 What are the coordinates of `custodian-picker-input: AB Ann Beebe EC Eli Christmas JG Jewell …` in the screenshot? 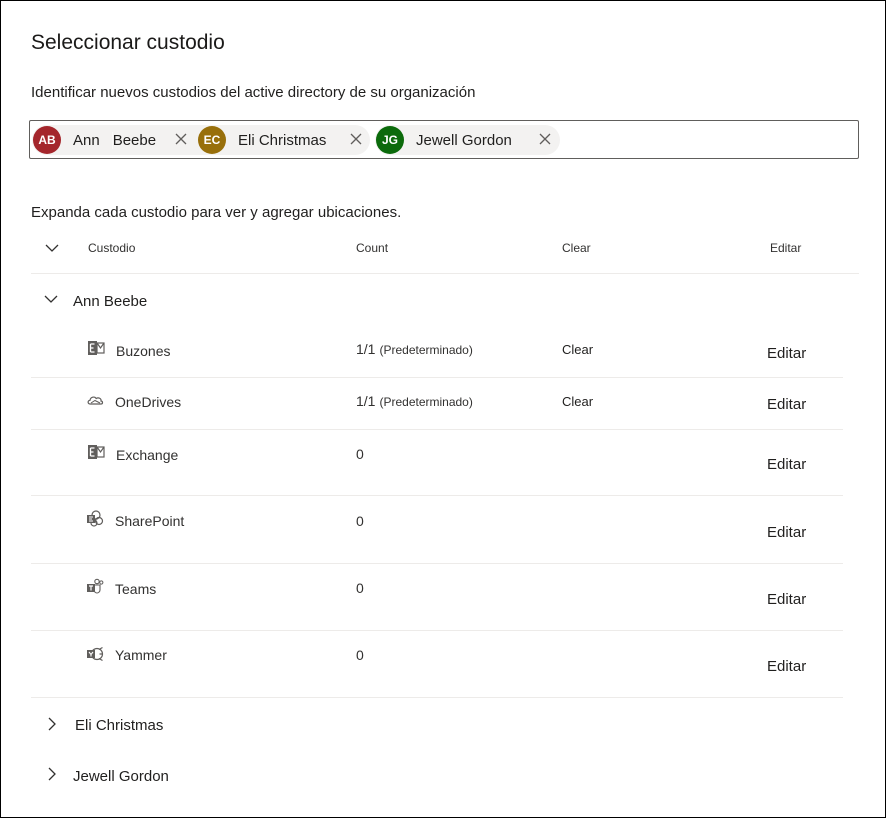 It's located at (444, 139).